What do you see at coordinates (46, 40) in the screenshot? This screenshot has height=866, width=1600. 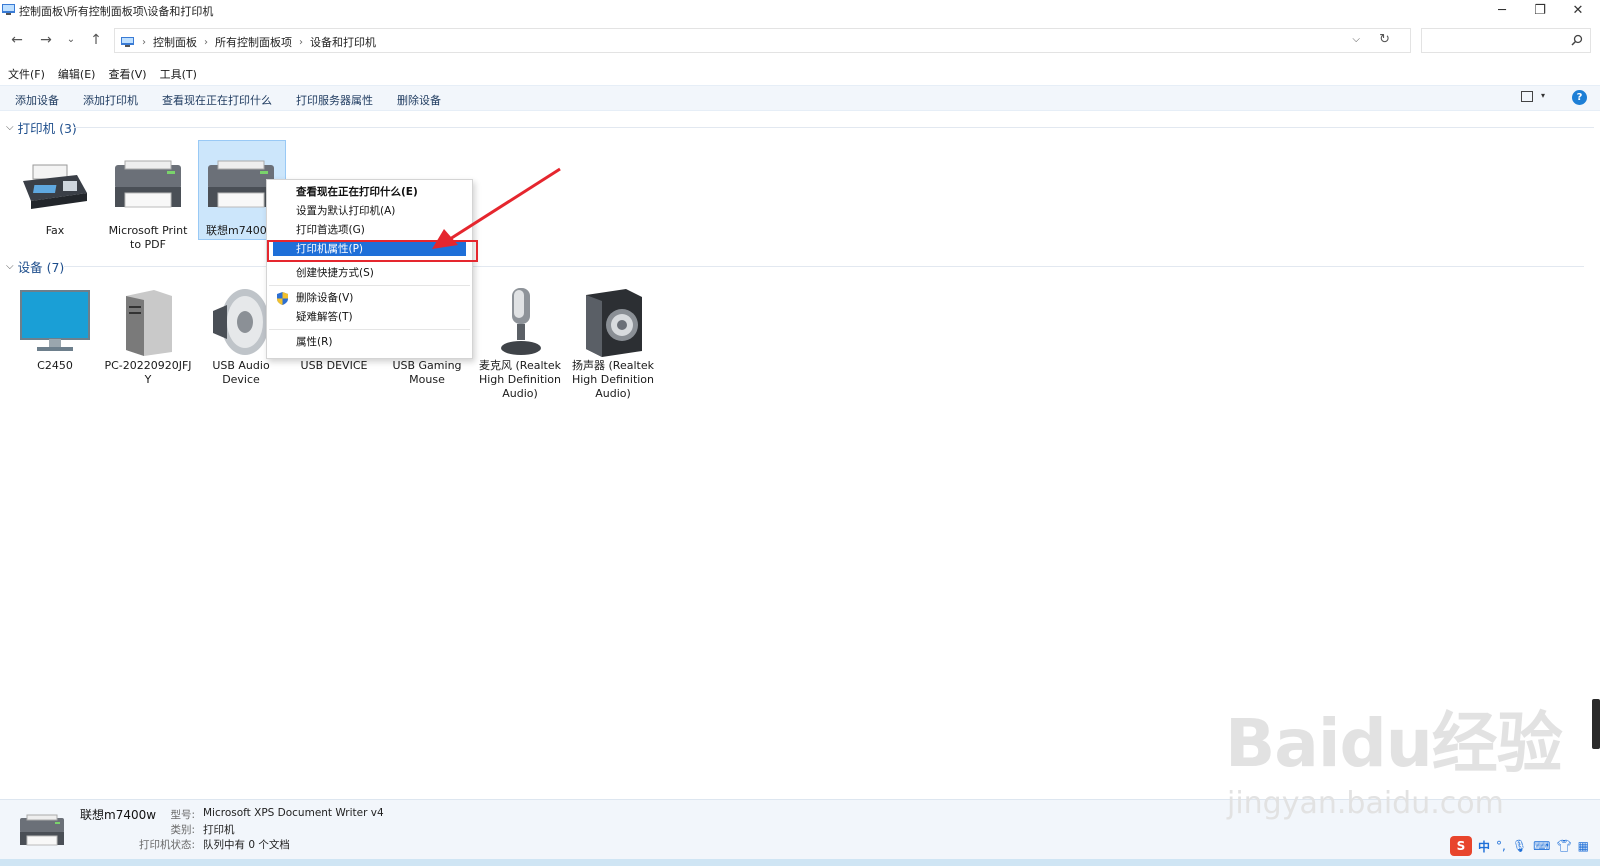 I see `forward-arrow-icon: →` at bounding box center [46, 40].